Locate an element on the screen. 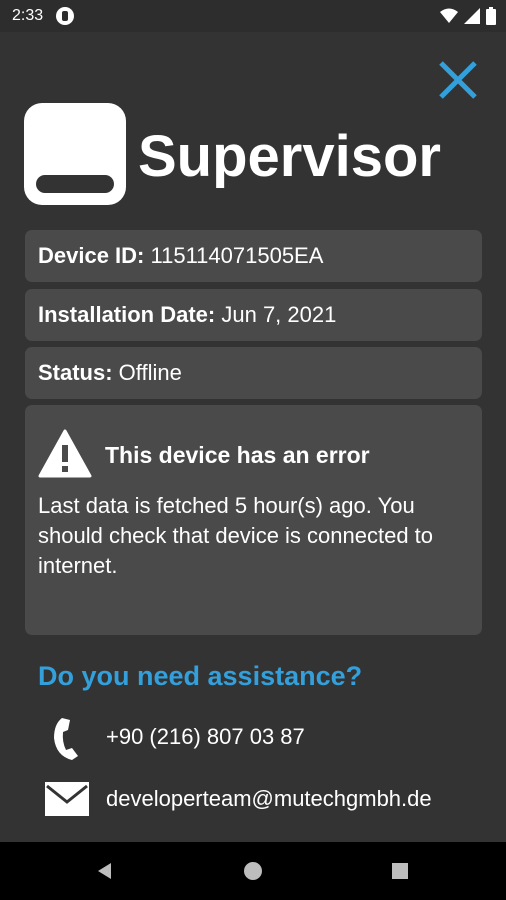 Image resolution: width=506 pixels, height=900 pixels. phone-contact-row: +90 (216) 807 03 87 is located at coordinates (262, 738).